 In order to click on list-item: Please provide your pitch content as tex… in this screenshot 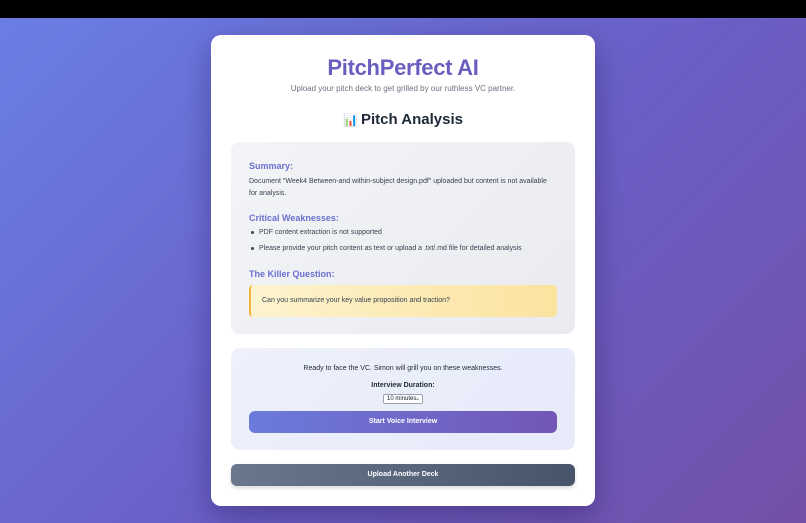, I will do `click(385, 252)`.